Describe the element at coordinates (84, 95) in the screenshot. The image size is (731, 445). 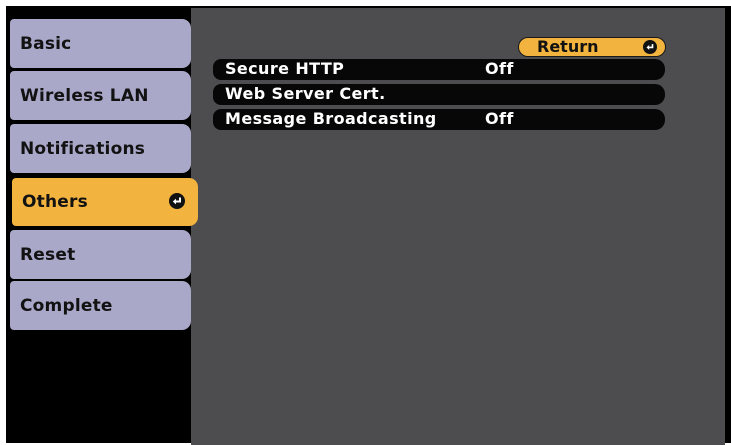
I see `sidebar-item-label: Wireless LAN` at that location.